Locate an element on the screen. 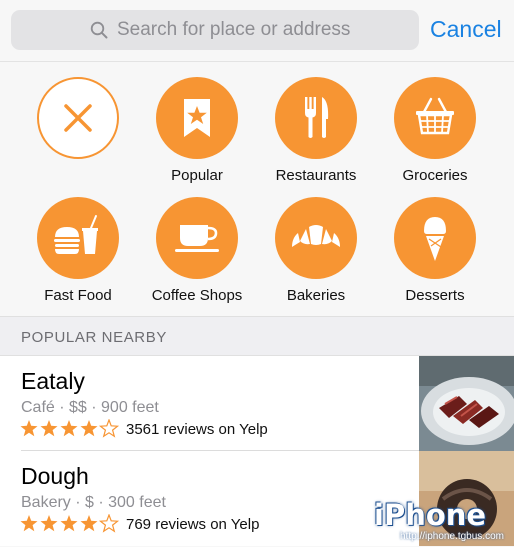 This screenshot has height=547, width=514. search-input is located at coordinates (264, 30).